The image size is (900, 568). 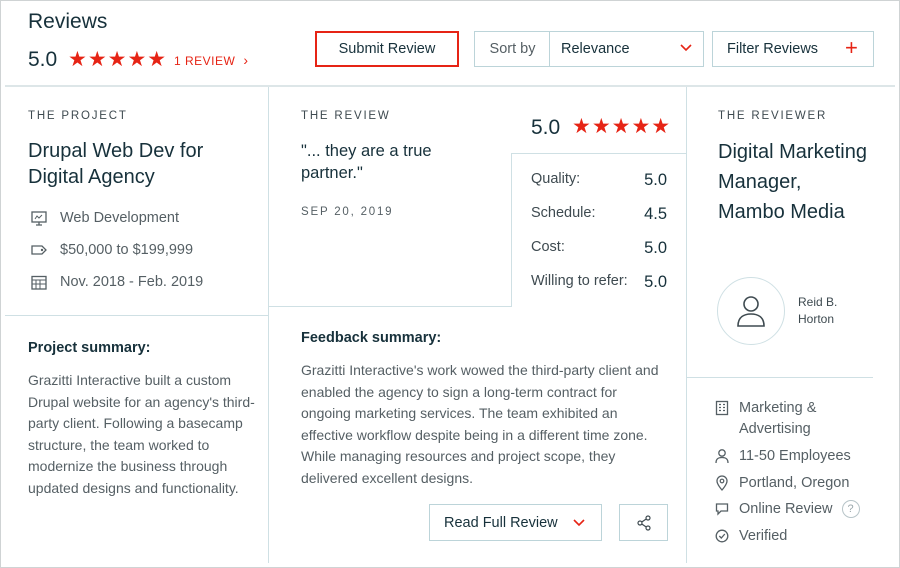 I want to click on project-section-label: THE PROJECT, so click(x=78, y=116).